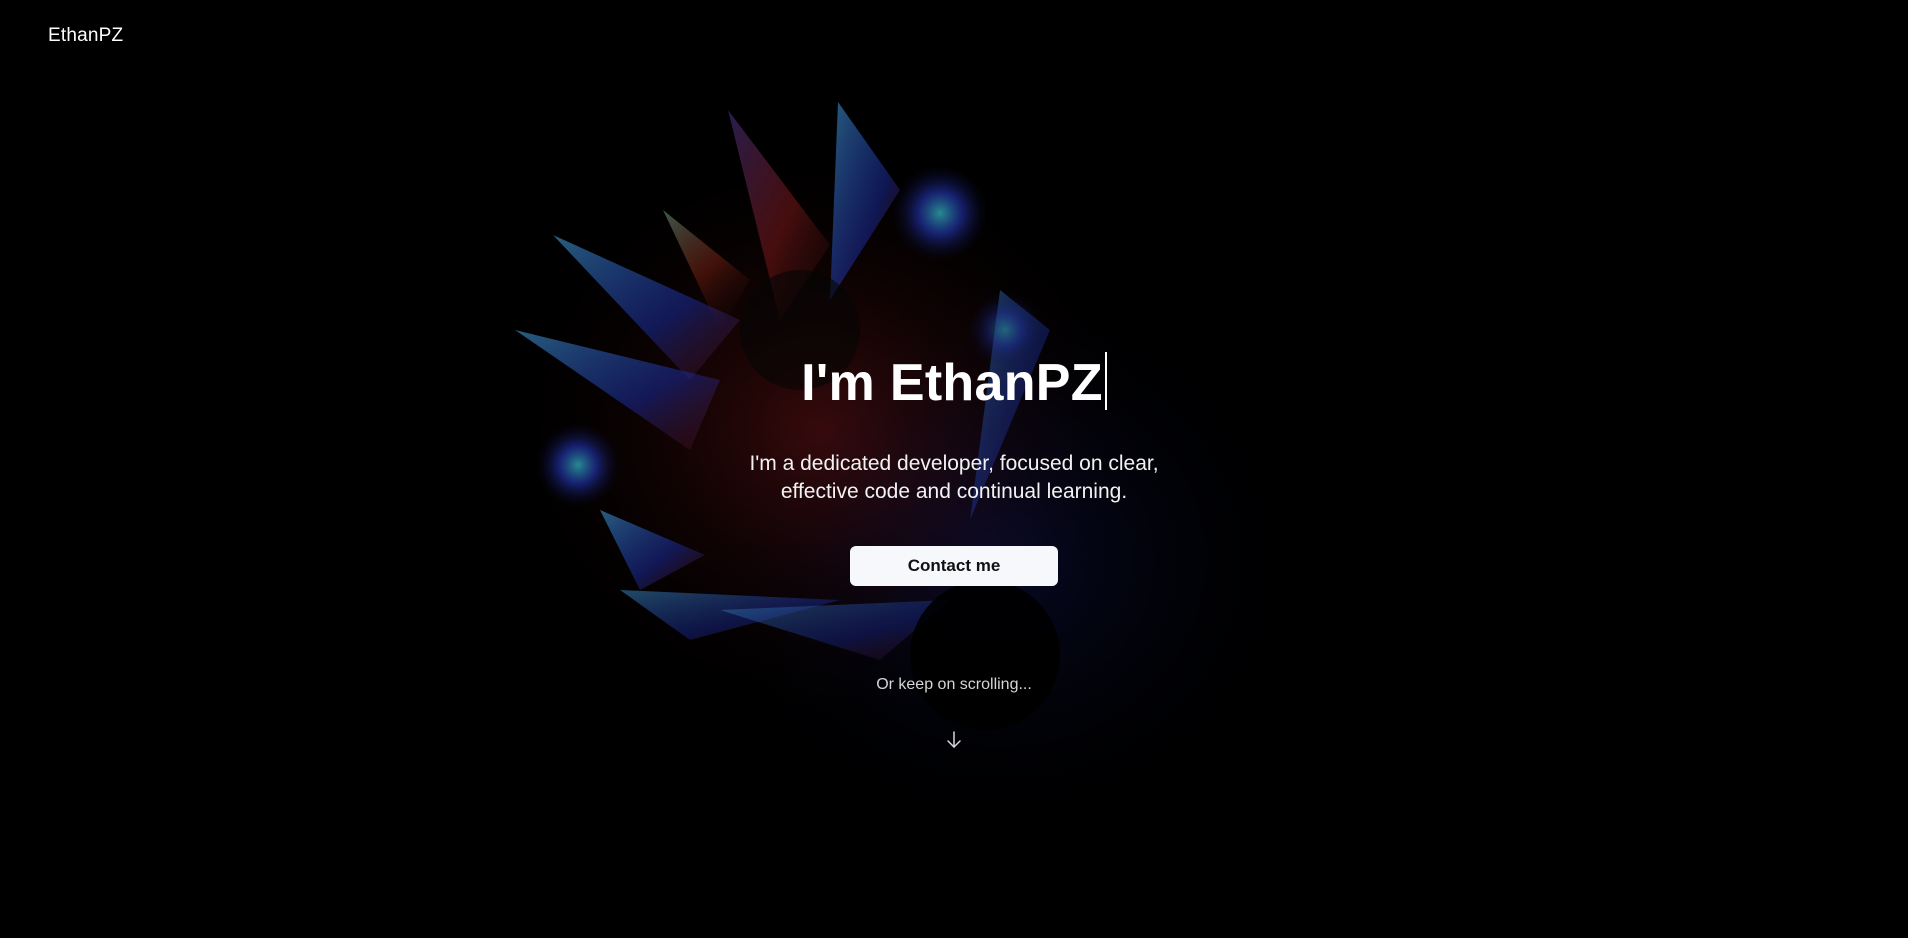  What do you see at coordinates (954, 740) in the screenshot?
I see `arrow-down-icon` at bounding box center [954, 740].